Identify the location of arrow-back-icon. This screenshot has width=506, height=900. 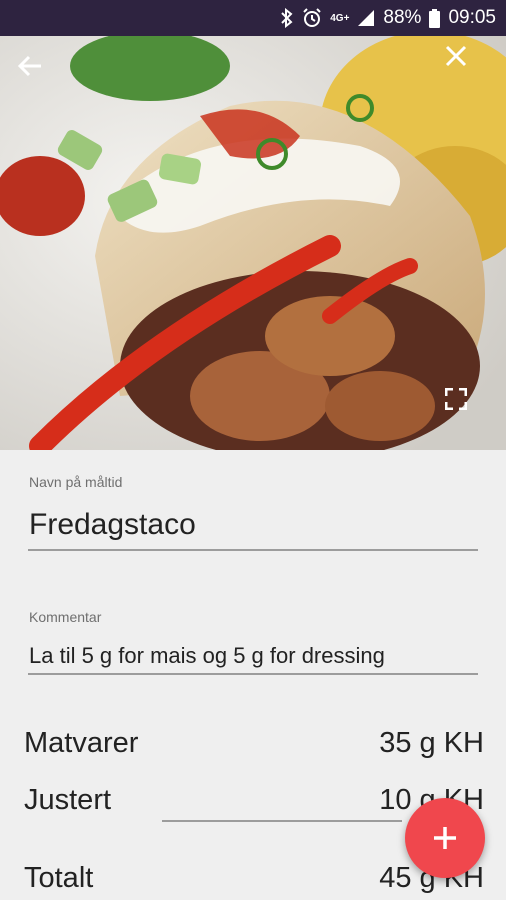
(29, 66).